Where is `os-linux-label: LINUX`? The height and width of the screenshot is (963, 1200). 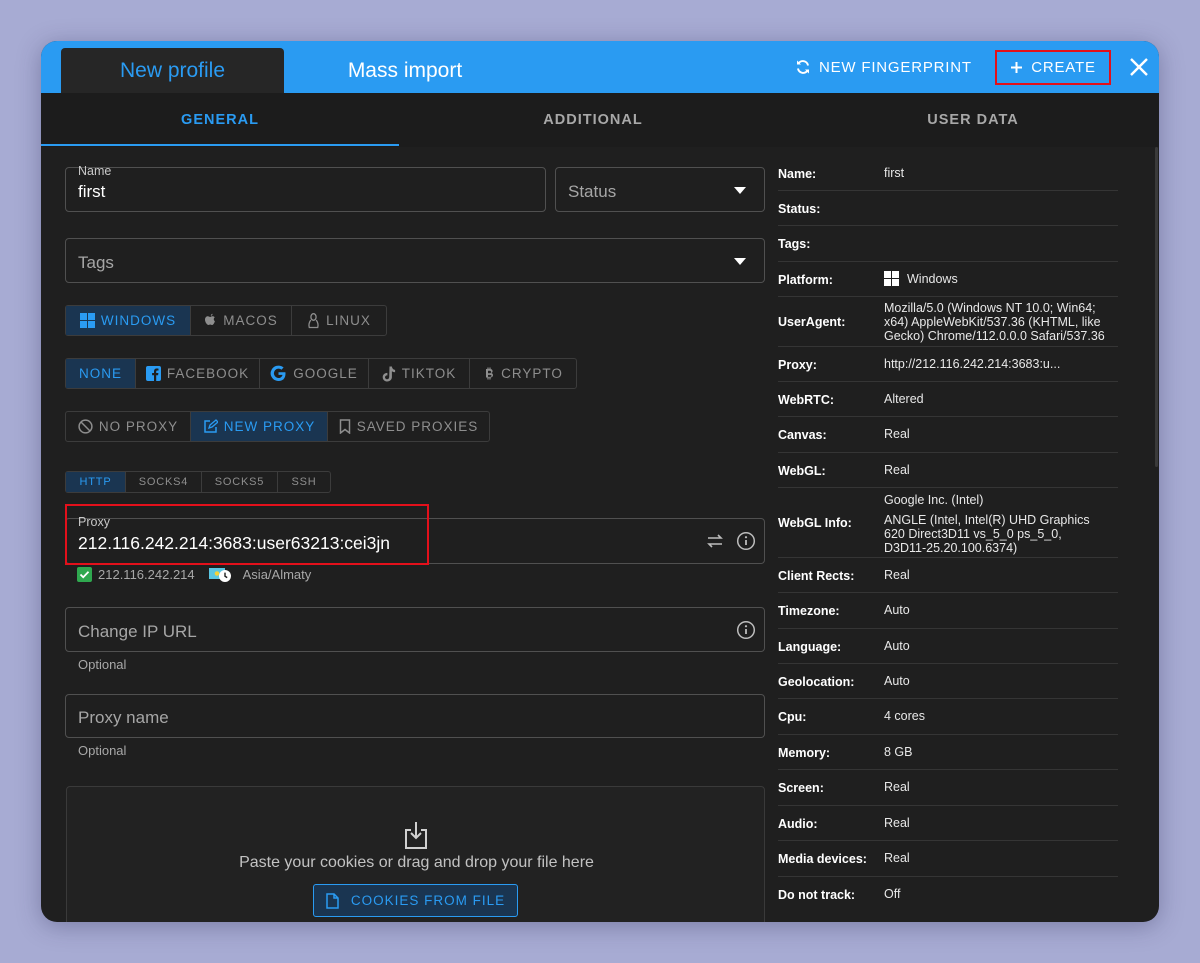 os-linux-label: LINUX is located at coordinates (348, 320).